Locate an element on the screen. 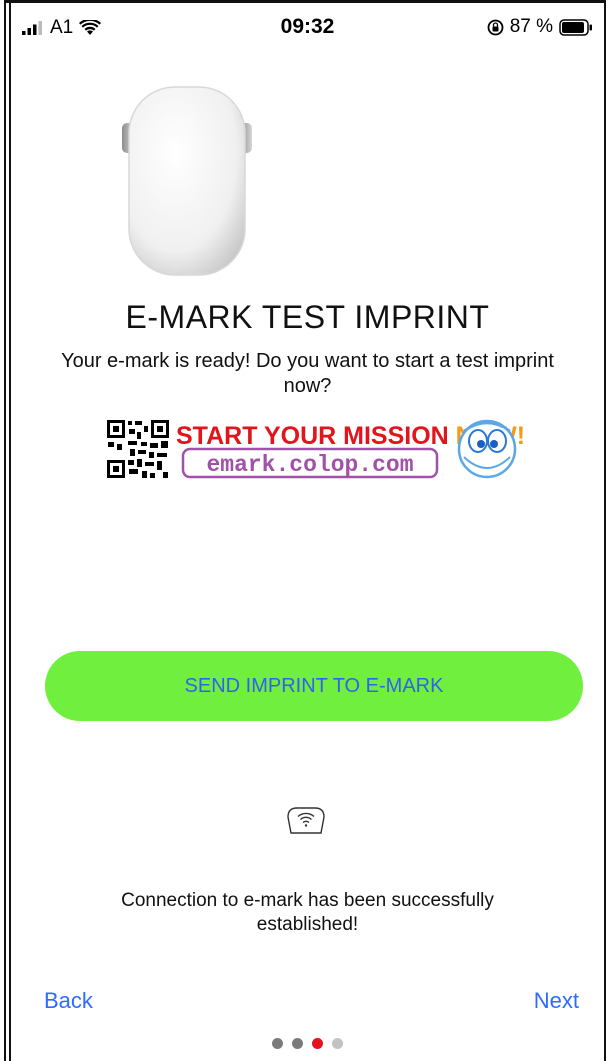  frame-right-border is located at coordinates (605, 530).